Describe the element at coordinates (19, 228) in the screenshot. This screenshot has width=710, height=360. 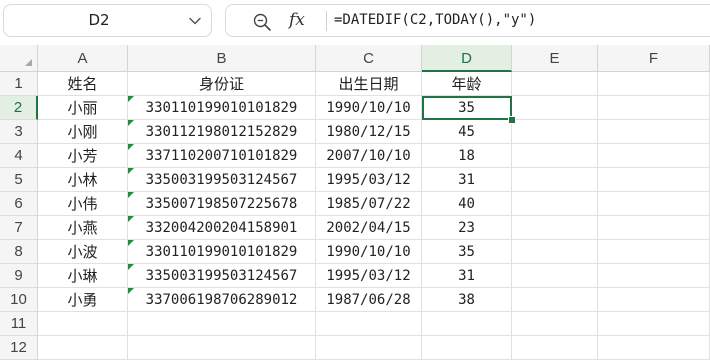
I see `row-header-7: 7` at that location.